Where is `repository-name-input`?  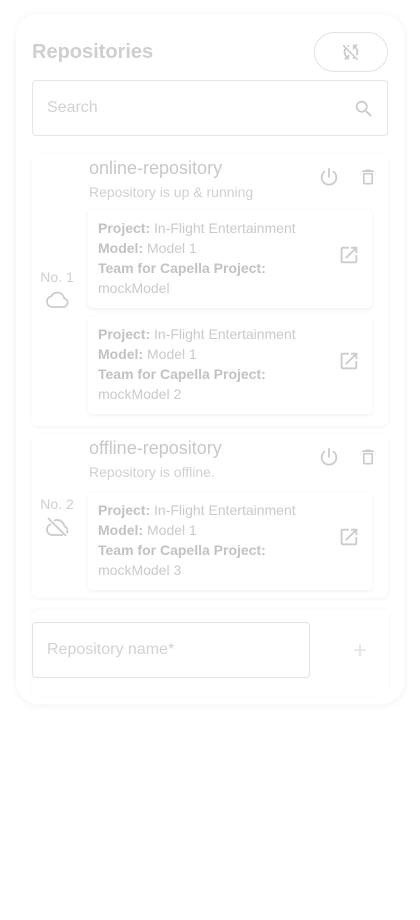
repository-name-input is located at coordinates (172, 650).